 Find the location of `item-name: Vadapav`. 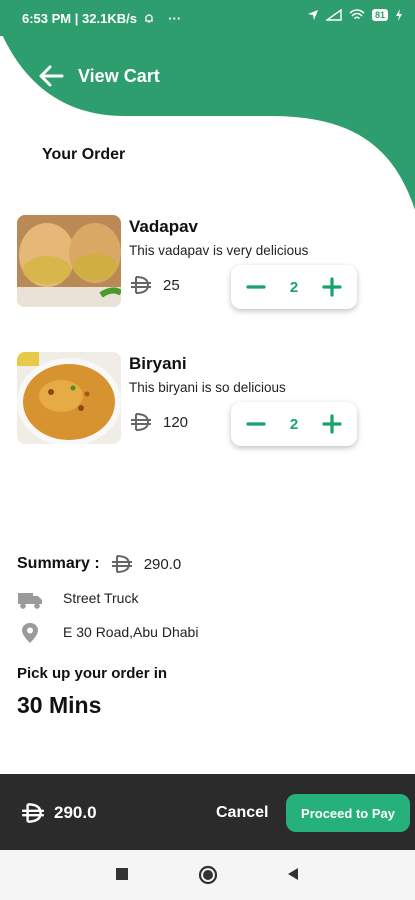

item-name: Vadapav is located at coordinates (163, 226).